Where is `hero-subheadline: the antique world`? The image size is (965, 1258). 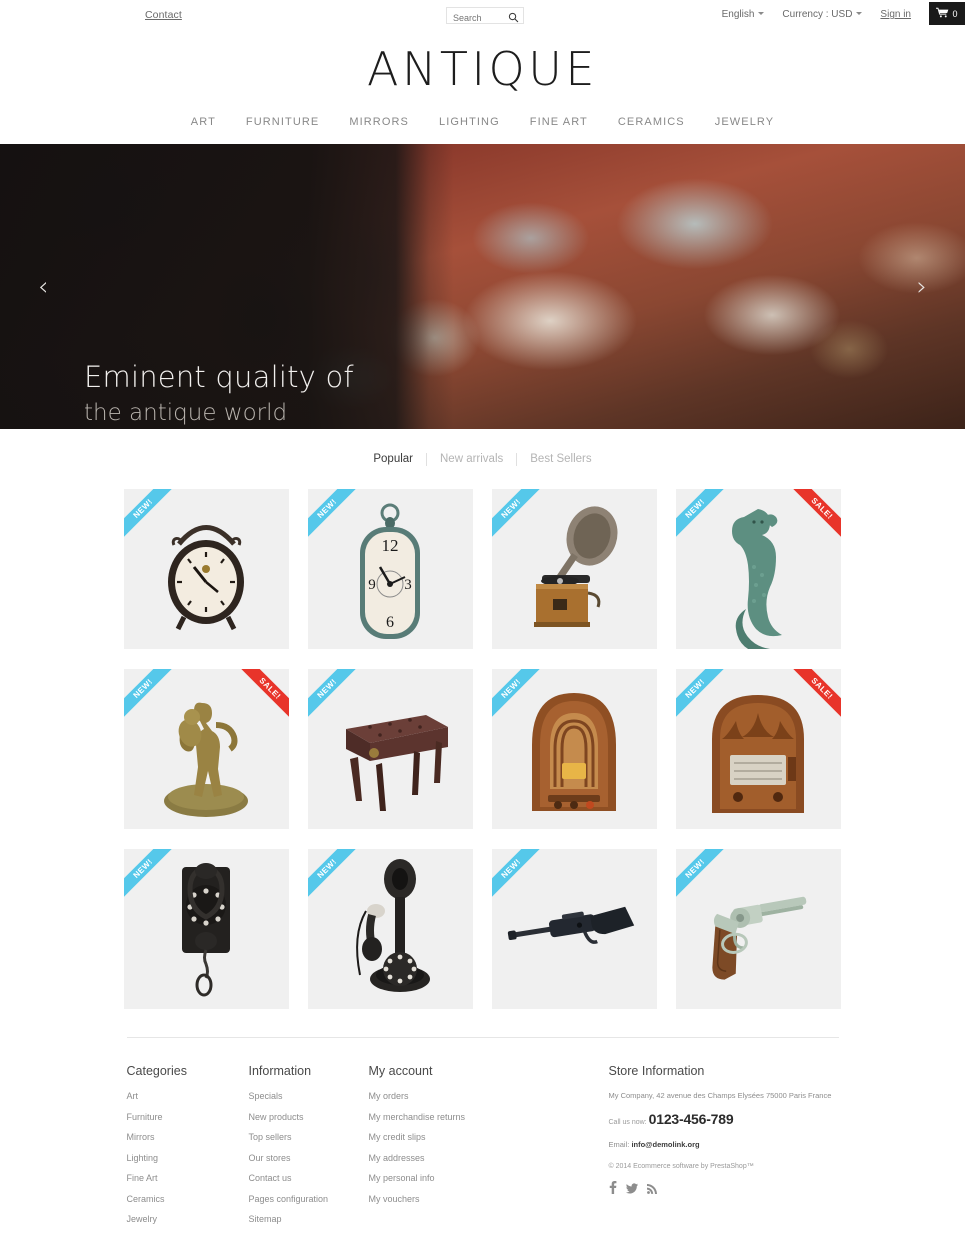
hero-subheadline: the antique world is located at coordinates (186, 413).